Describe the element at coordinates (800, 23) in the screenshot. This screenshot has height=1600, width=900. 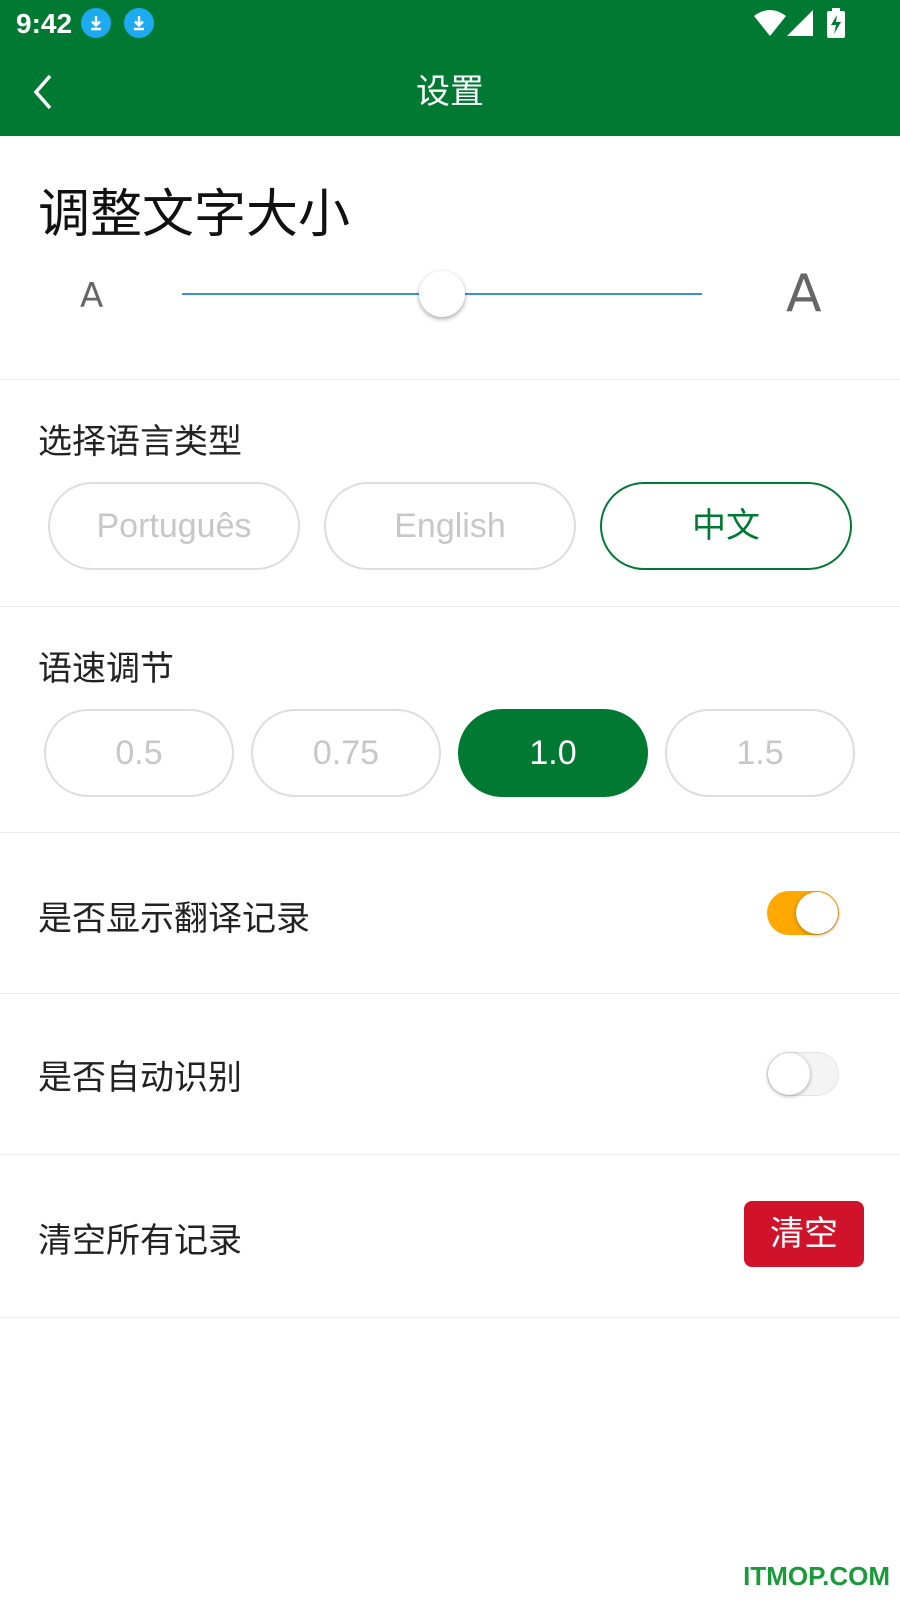
I see `signal-icon` at that location.